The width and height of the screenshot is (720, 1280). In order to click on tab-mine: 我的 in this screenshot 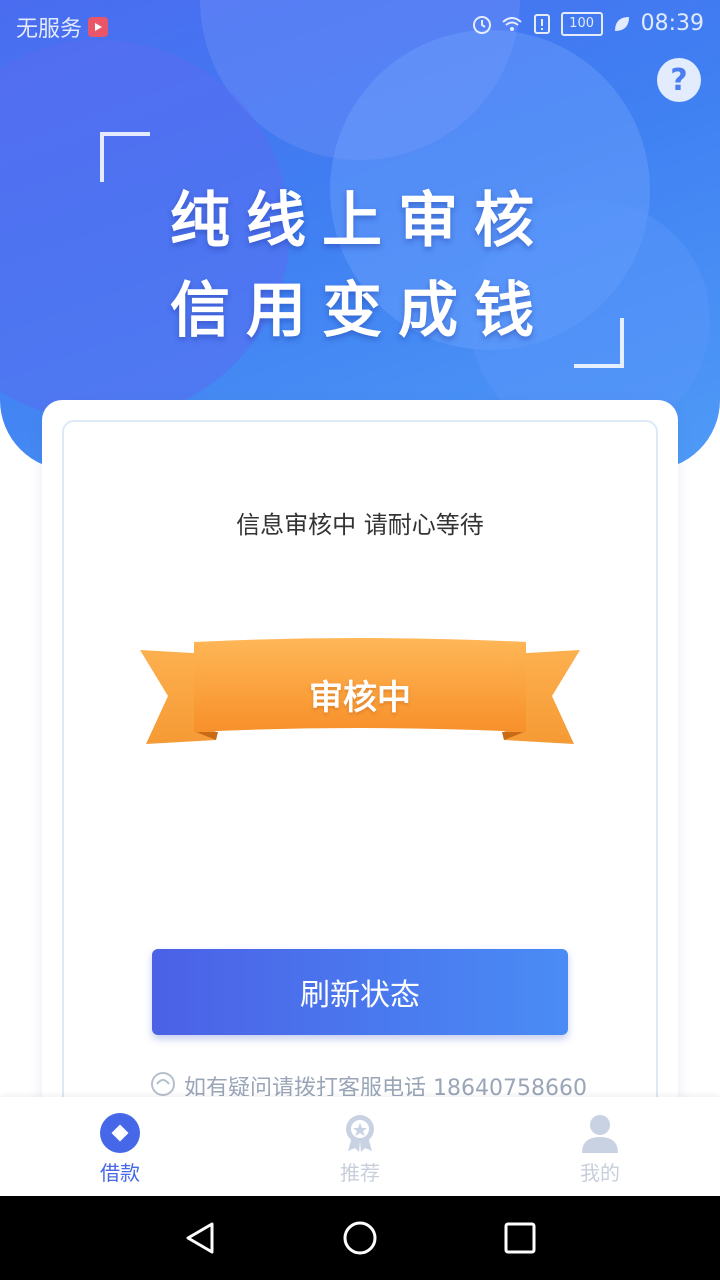, I will do `click(600, 1147)`.